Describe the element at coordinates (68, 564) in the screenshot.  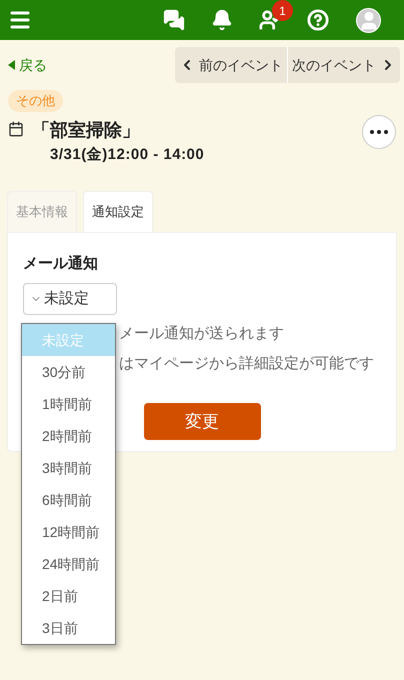
I see `dropdown-option: 24時間前` at that location.